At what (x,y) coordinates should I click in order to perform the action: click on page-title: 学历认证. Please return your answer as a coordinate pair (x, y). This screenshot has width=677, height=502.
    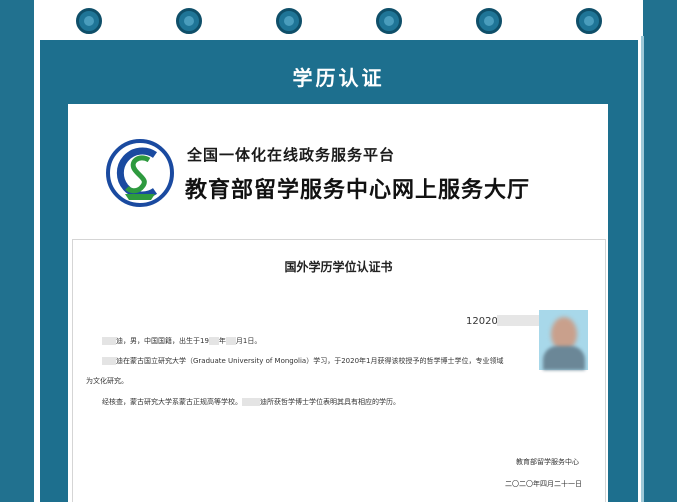
    Looking at the image, I should click on (338, 78).